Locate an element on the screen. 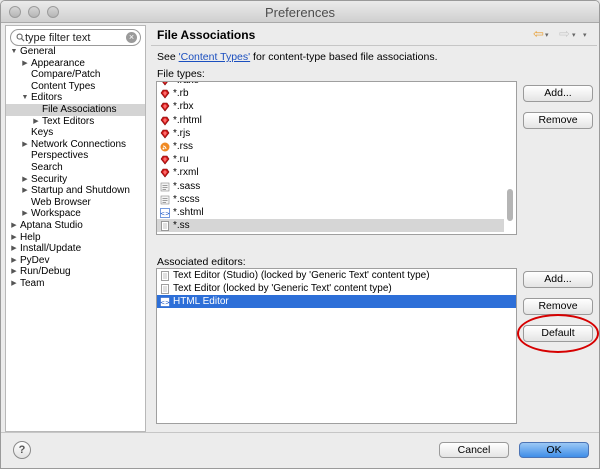 The height and width of the screenshot is (469, 600). tree-item-content-types: Content Types is located at coordinates (75, 87).